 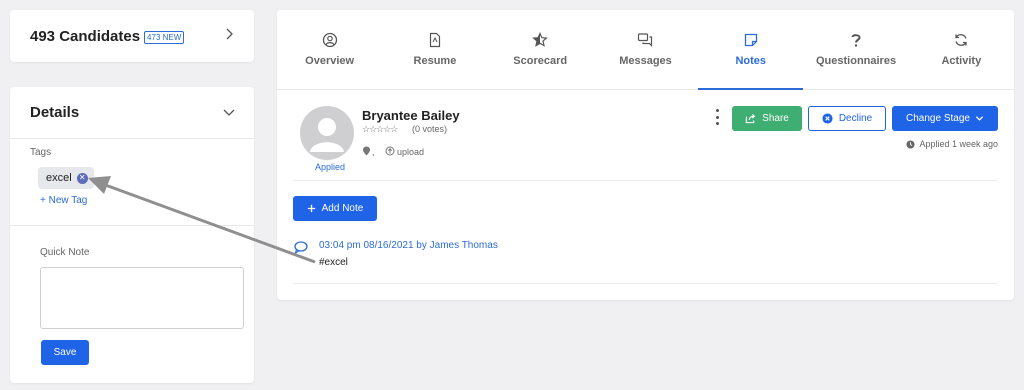 I want to click on user-circle-icon, so click(x=329, y=40).